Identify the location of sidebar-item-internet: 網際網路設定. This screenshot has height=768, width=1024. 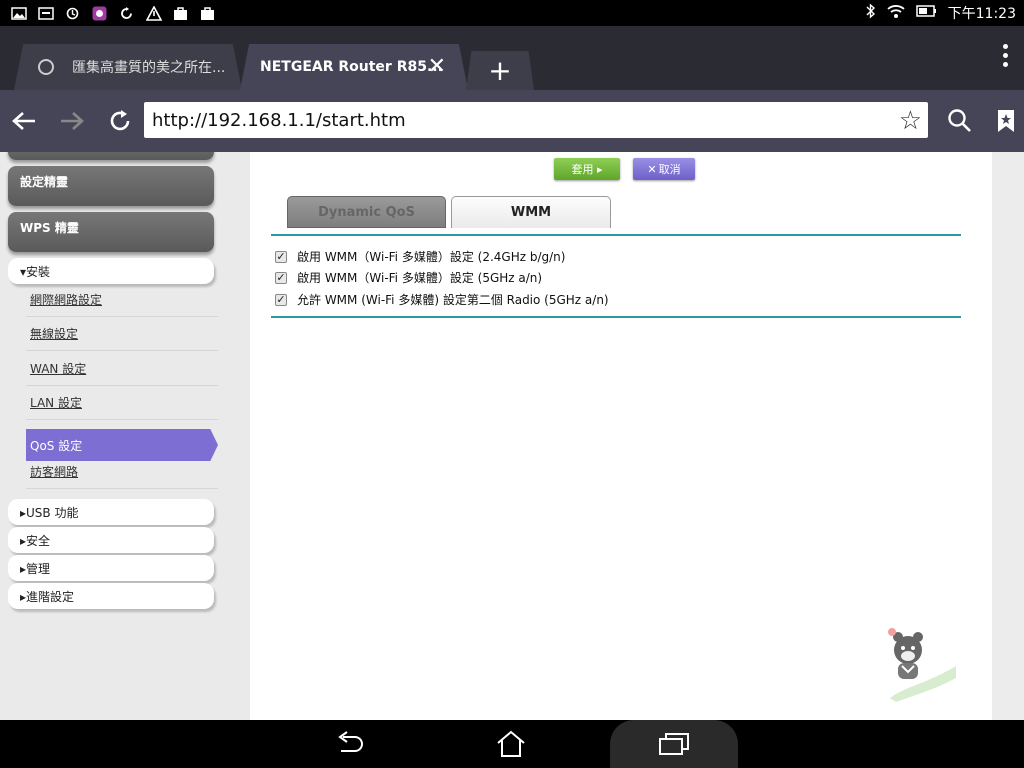
(122, 300).